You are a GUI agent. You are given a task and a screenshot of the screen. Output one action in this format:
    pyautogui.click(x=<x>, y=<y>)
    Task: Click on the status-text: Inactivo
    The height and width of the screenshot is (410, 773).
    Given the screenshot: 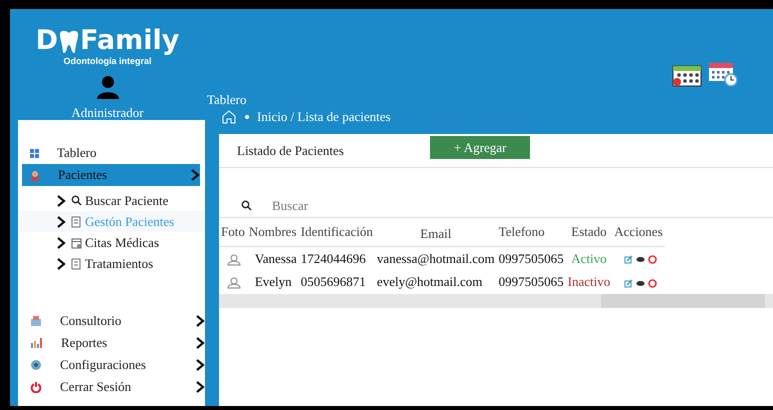 What is the action you would take?
    pyautogui.click(x=589, y=282)
    